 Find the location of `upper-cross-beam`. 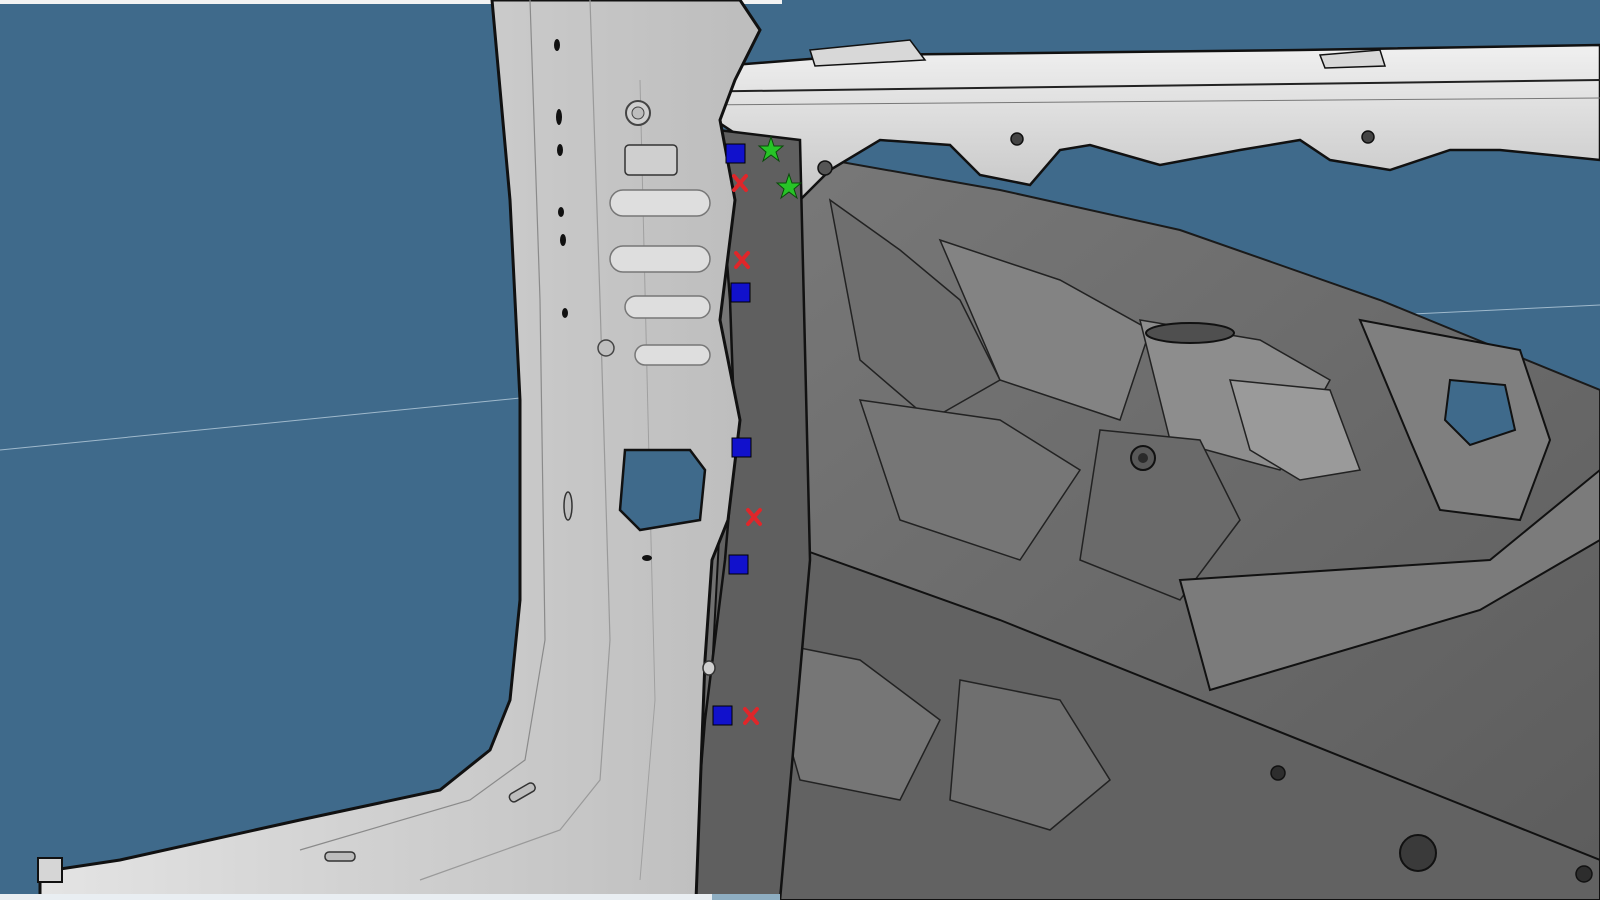

upper-cross-beam is located at coordinates (1134, 120).